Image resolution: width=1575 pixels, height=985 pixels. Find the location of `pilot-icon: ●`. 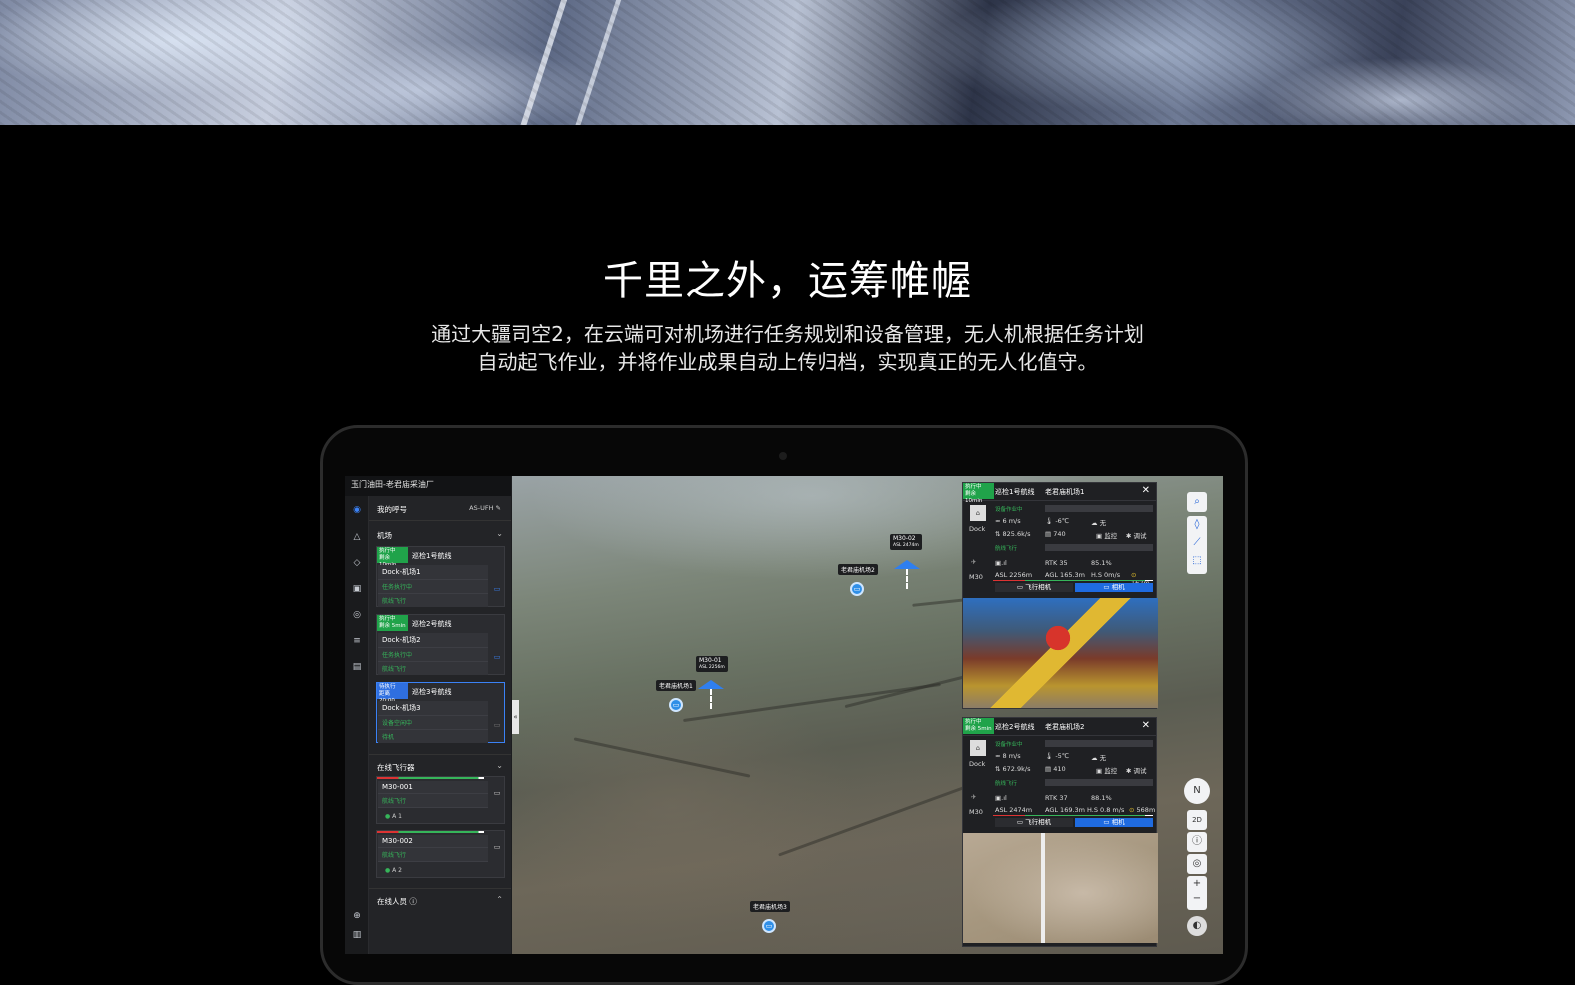

pilot-icon: ● is located at coordinates (388, 870).